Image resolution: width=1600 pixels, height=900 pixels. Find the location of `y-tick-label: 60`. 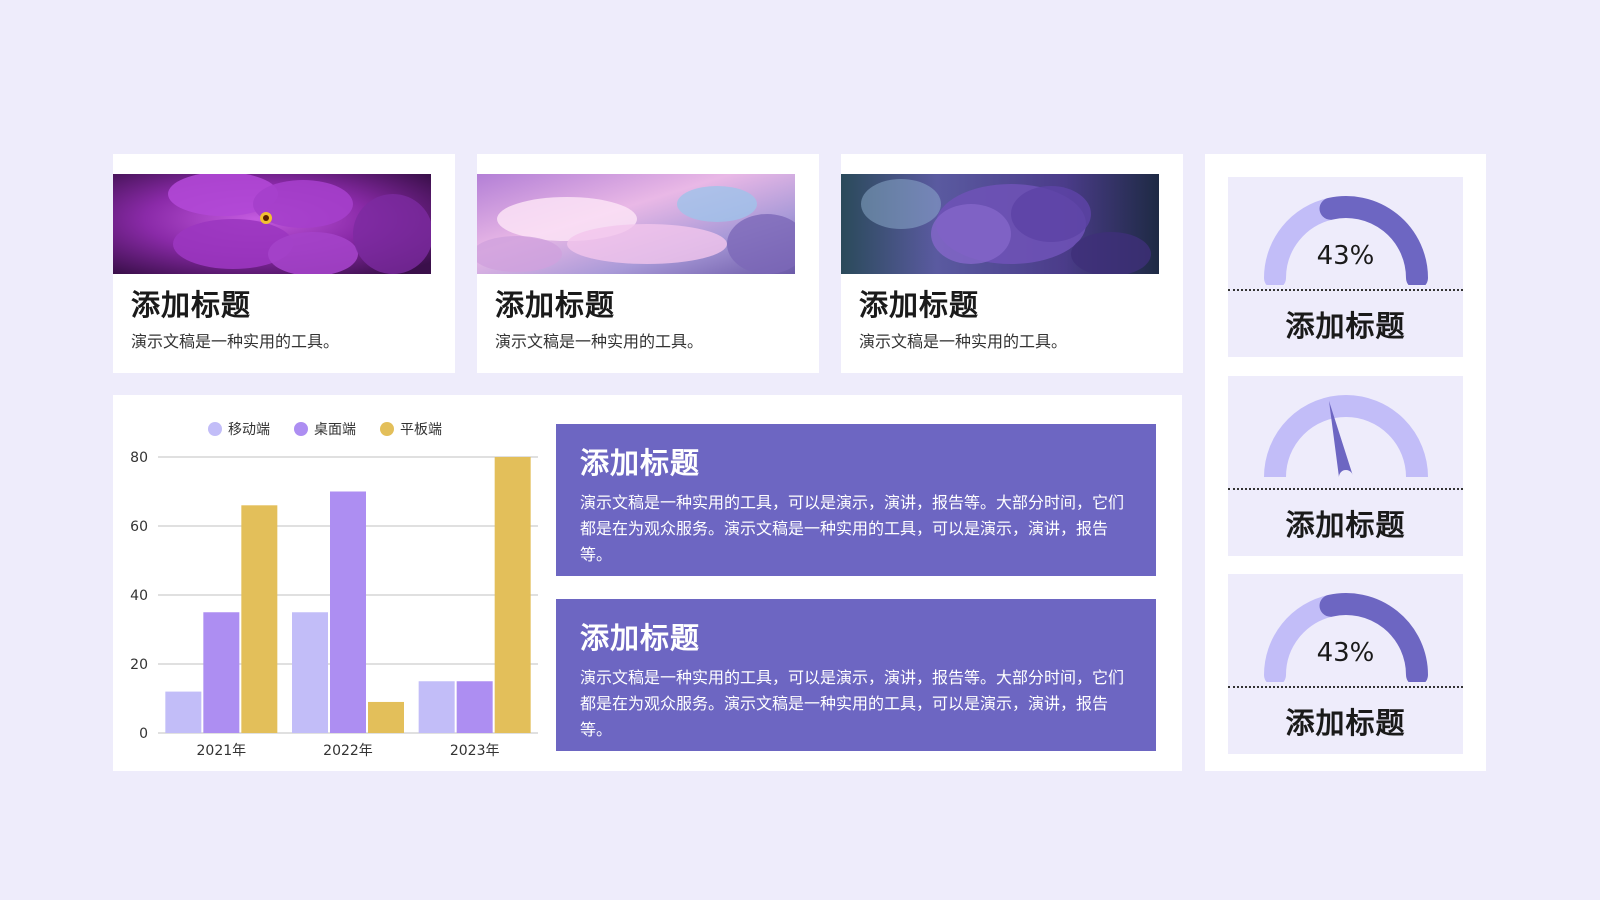

y-tick-label: 60 is located at coordinates (139, 527).